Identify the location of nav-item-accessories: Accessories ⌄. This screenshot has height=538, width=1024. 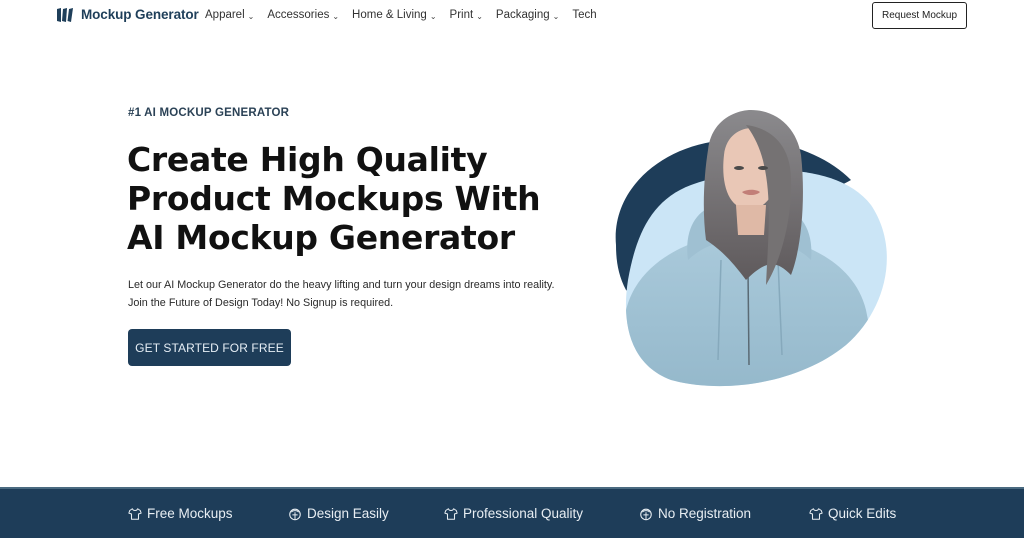
(303, 15).